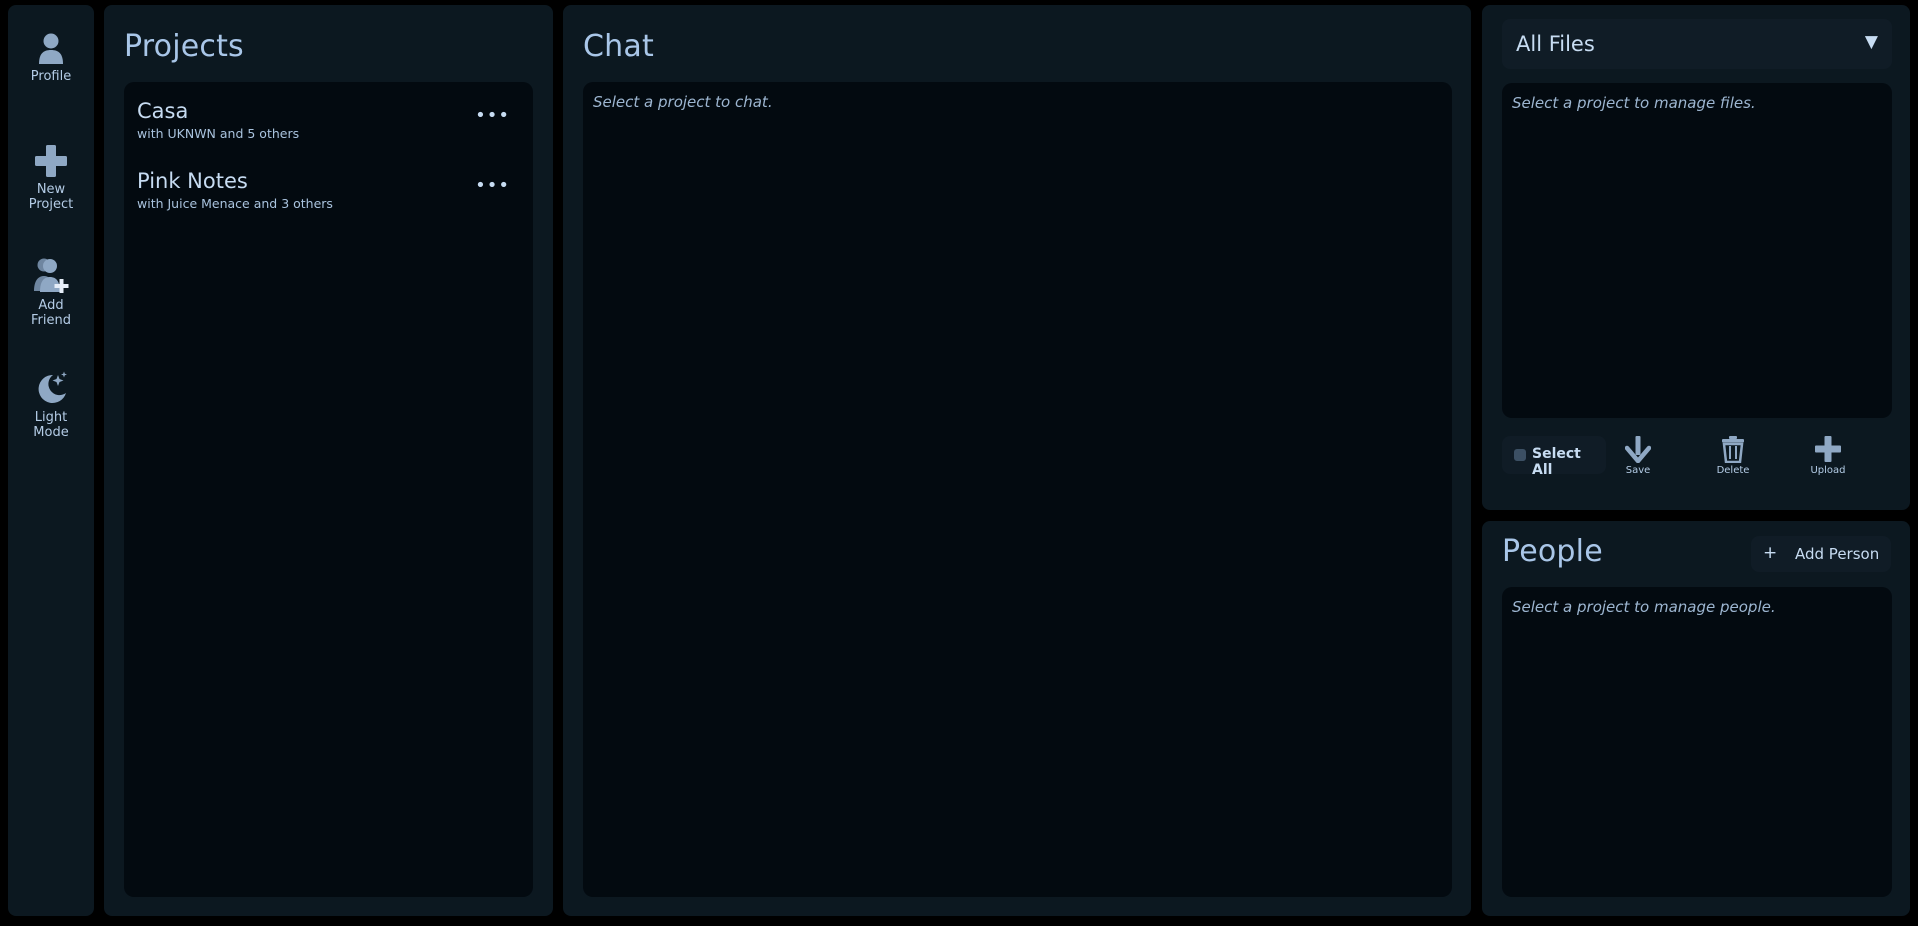 The width and height of the screenshot is (1918, 926). Describe the element at coordinates (1770, 553) in the screenshot. I see `plus-icon: +` at that location.